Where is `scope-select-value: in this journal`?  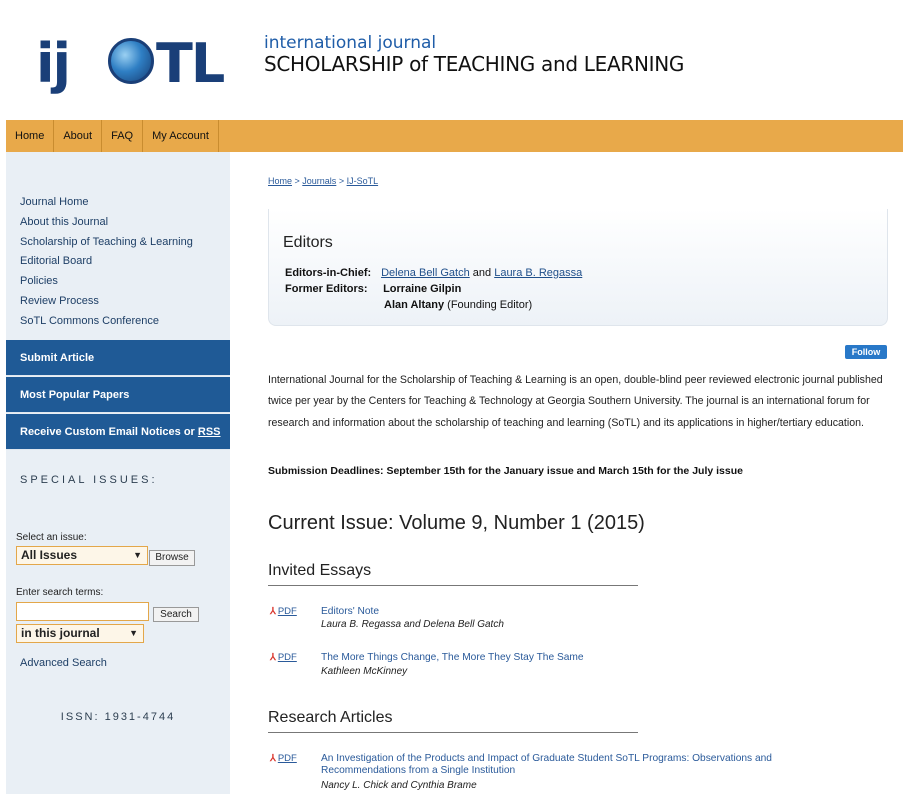
scope-select-value: in this journal is located at coordinates (60, 633).